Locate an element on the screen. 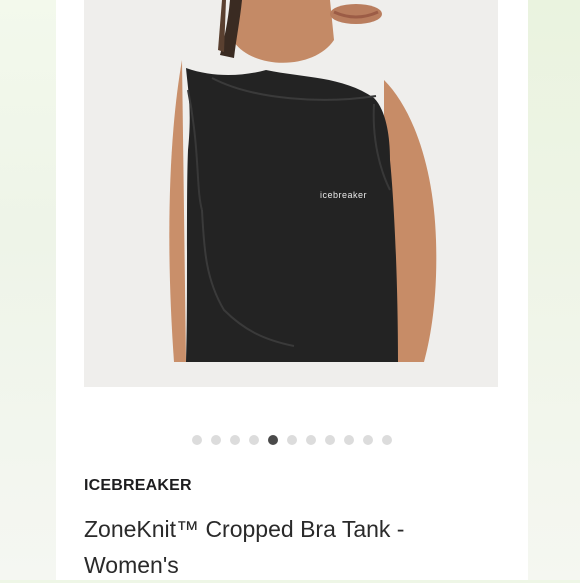 This screenshot has width=580, height=583. svg-text: icebreaker is located at coordinates (343, 195).